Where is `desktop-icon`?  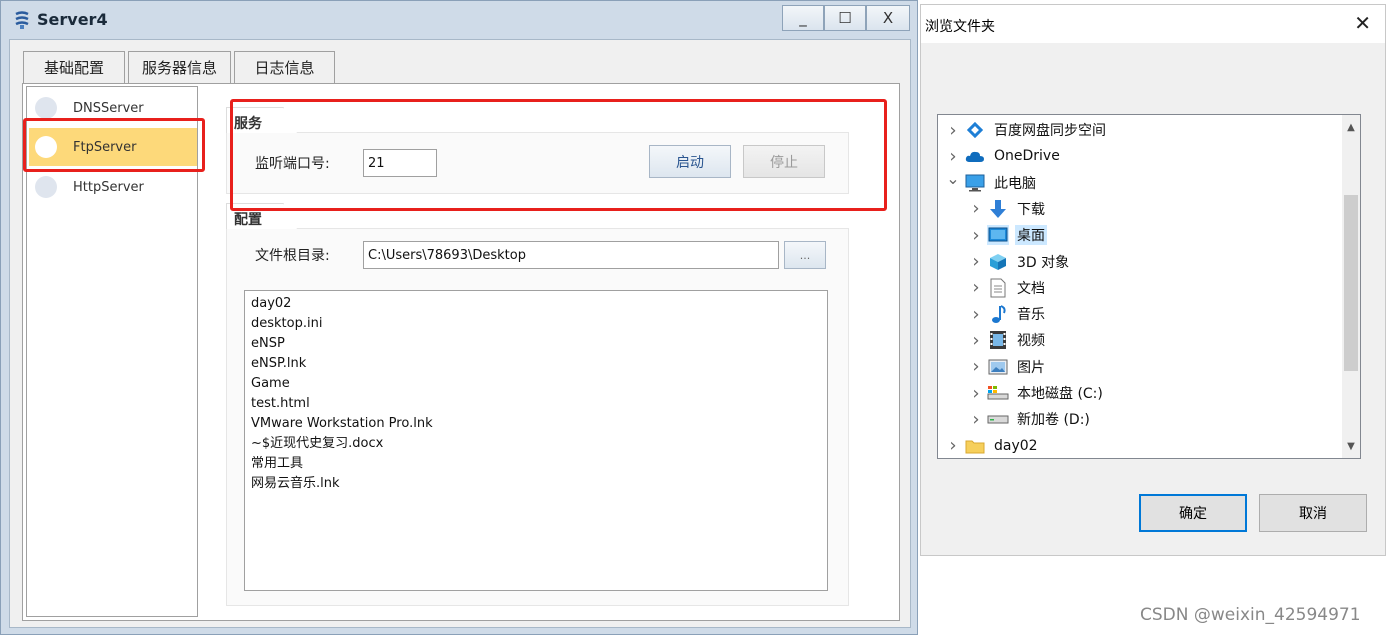
desktop-icon is located at coordinates (998, 235).